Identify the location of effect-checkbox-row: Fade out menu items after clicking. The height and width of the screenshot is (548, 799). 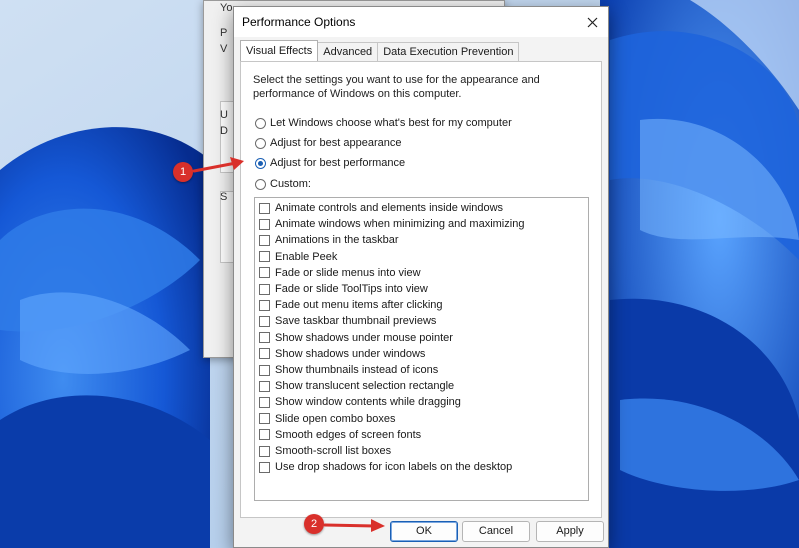
(351, 305).